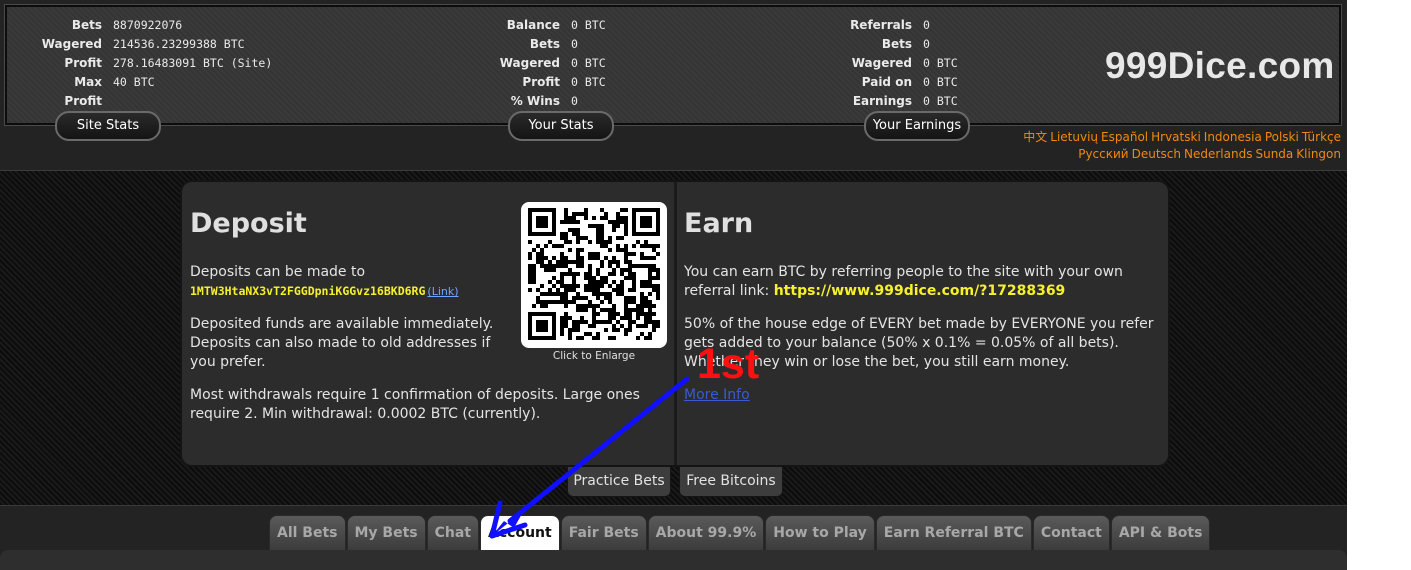 Image resolution: width=1411 pixels, height=570 pixels. What do you see at coordinates (386, 532) in the screenshot?
I see `tab-my-bets: My Bets` at bounding box center [386, 532].